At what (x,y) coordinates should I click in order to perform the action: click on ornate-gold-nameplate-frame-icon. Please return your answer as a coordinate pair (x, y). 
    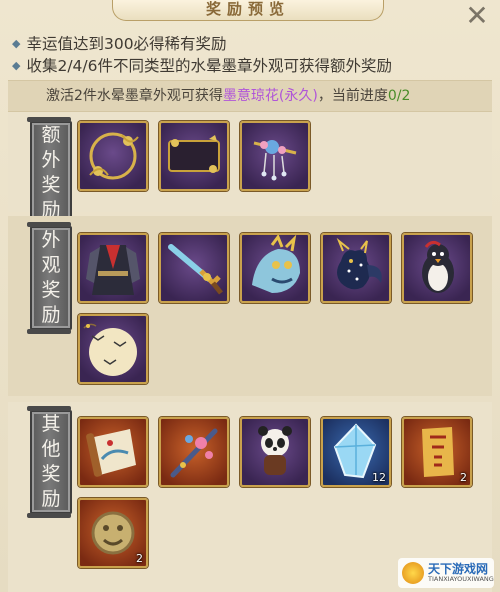
    Looking at the image, I should click on (194, 156).